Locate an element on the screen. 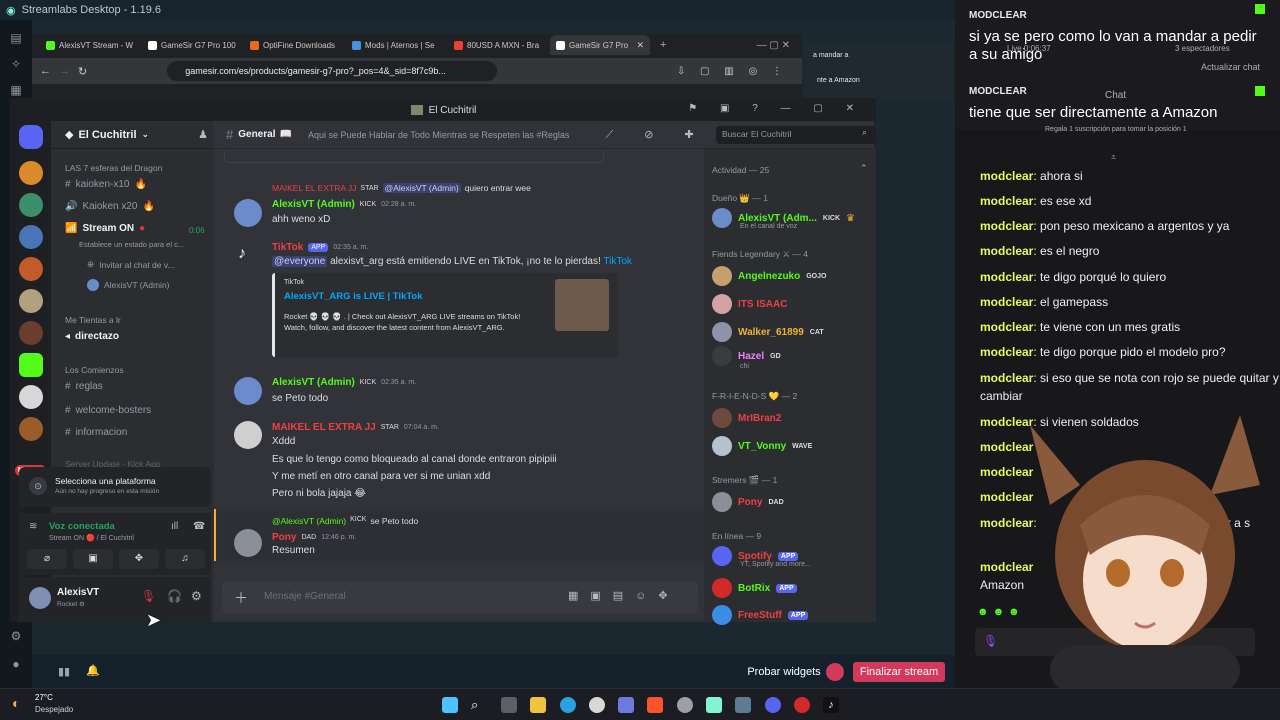 The width and height of the screenshot is (1280, 720). browser-tab: GameSir G7 Pro 100 is located at coordinates (192, 45).